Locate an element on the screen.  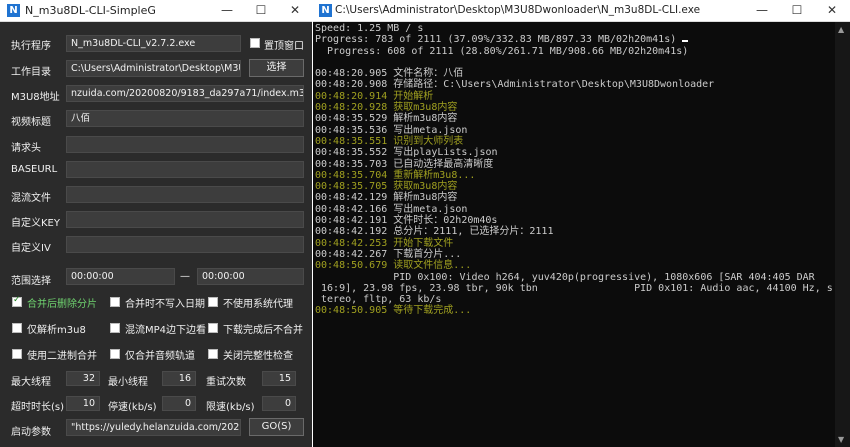
option-label: 混流MP4边下边看 is located at coordinates (166, 330).